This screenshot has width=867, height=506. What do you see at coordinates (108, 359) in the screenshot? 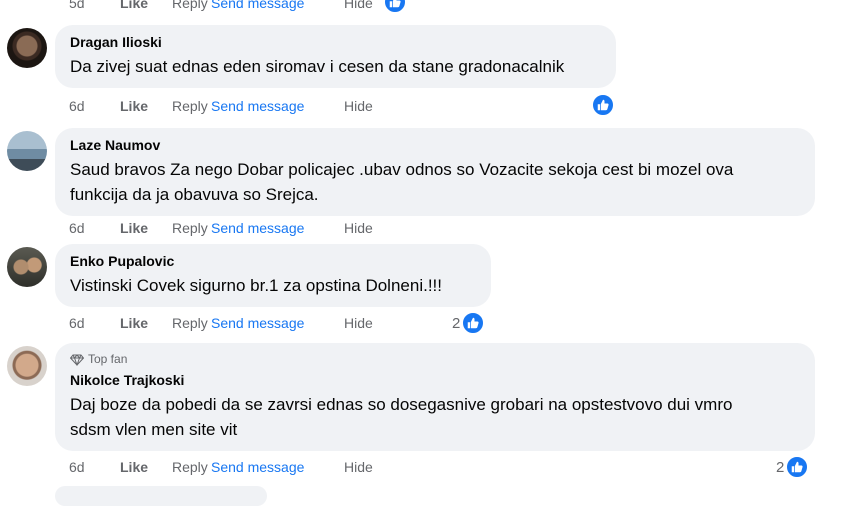
I see `badge-label: Top fan` at bounding box center [108, 359].